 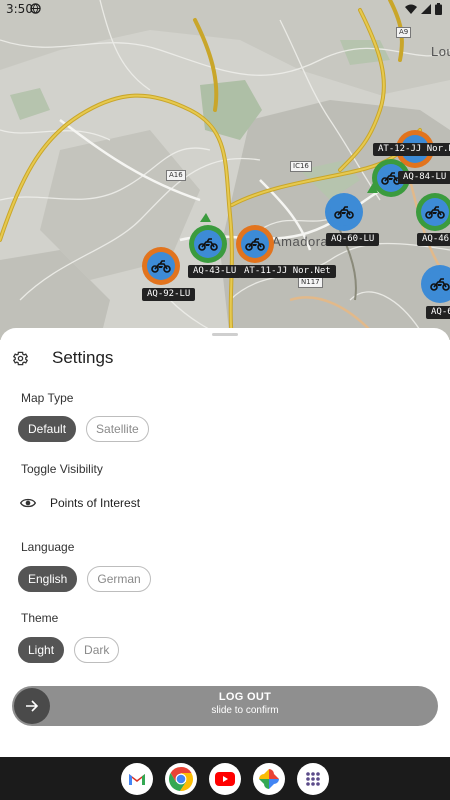 I want to click on poi-toggle: Points of Interest, so click(x=80, y=503).